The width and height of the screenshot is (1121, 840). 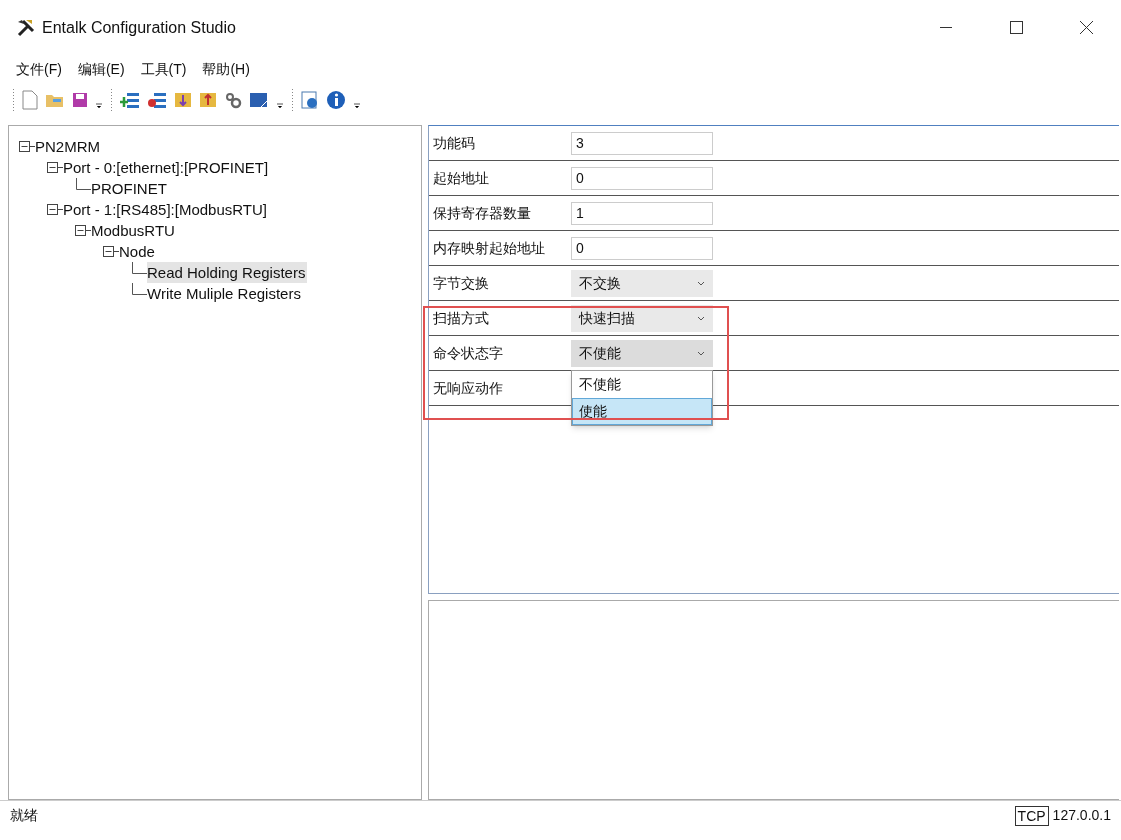 I want to click on tree-item: Port - 0:[ethernet]:[PROFINET], so click(x=167, y=167).